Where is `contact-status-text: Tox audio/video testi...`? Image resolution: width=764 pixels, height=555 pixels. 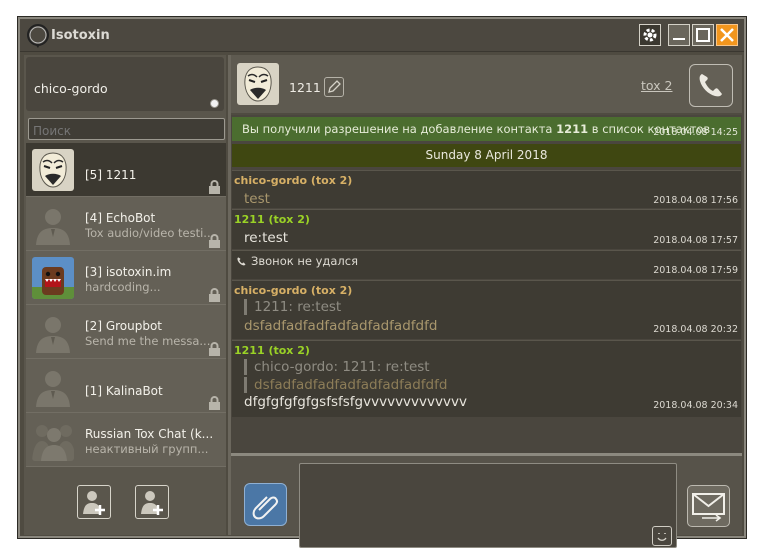 contact-status-text: Tox audio/video testi... is located at coordinates (150, 233).